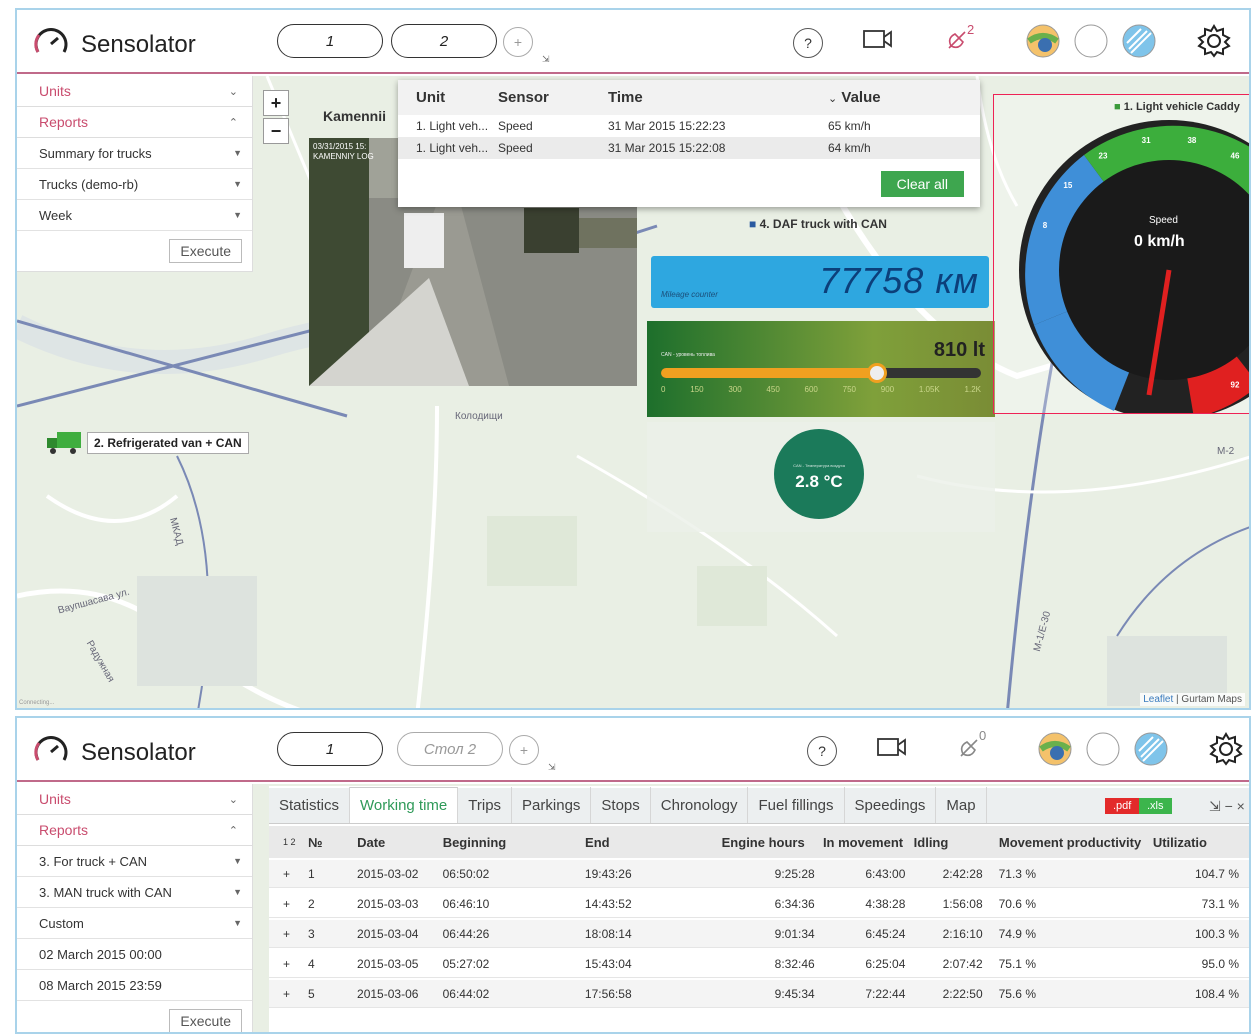  What do you see at coordinates (1155, 806) in the screenshot?
I see `export-xls-button: .xls` at bounding box center [1155, 806].